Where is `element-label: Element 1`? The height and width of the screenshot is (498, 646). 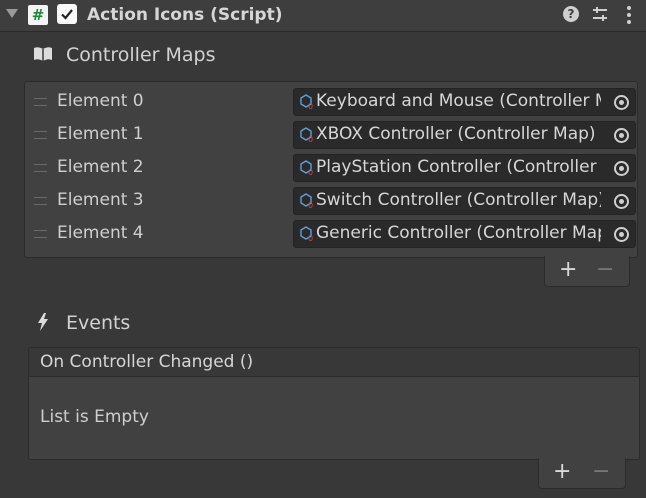 element-label: Element 1 is located at coordinates (100, 134).